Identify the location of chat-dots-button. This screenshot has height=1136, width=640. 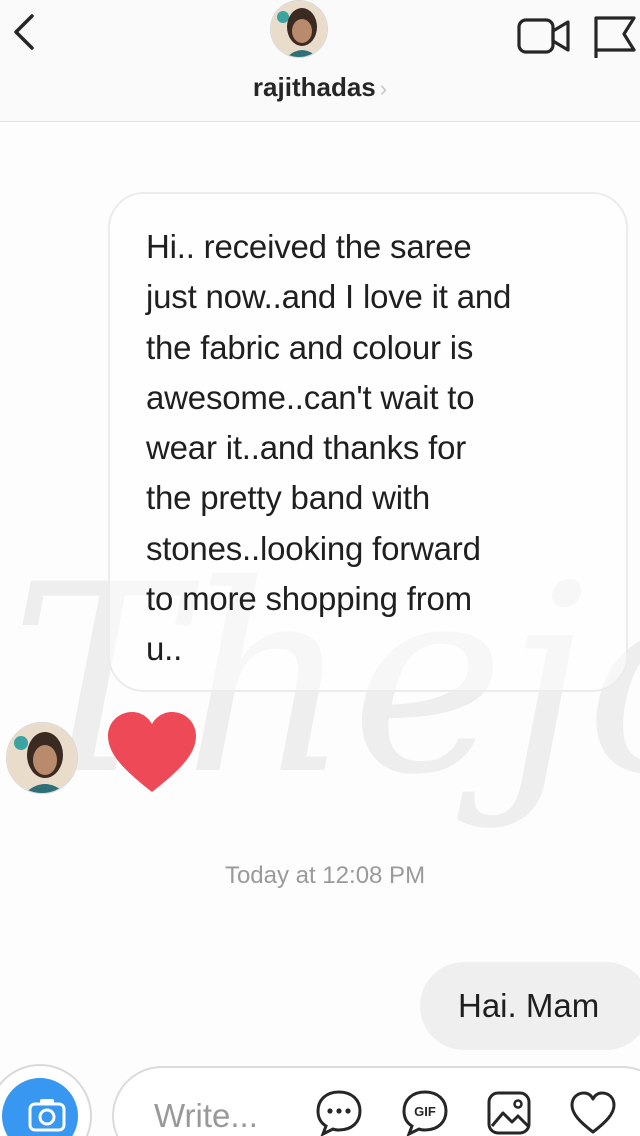
(339, 1112).